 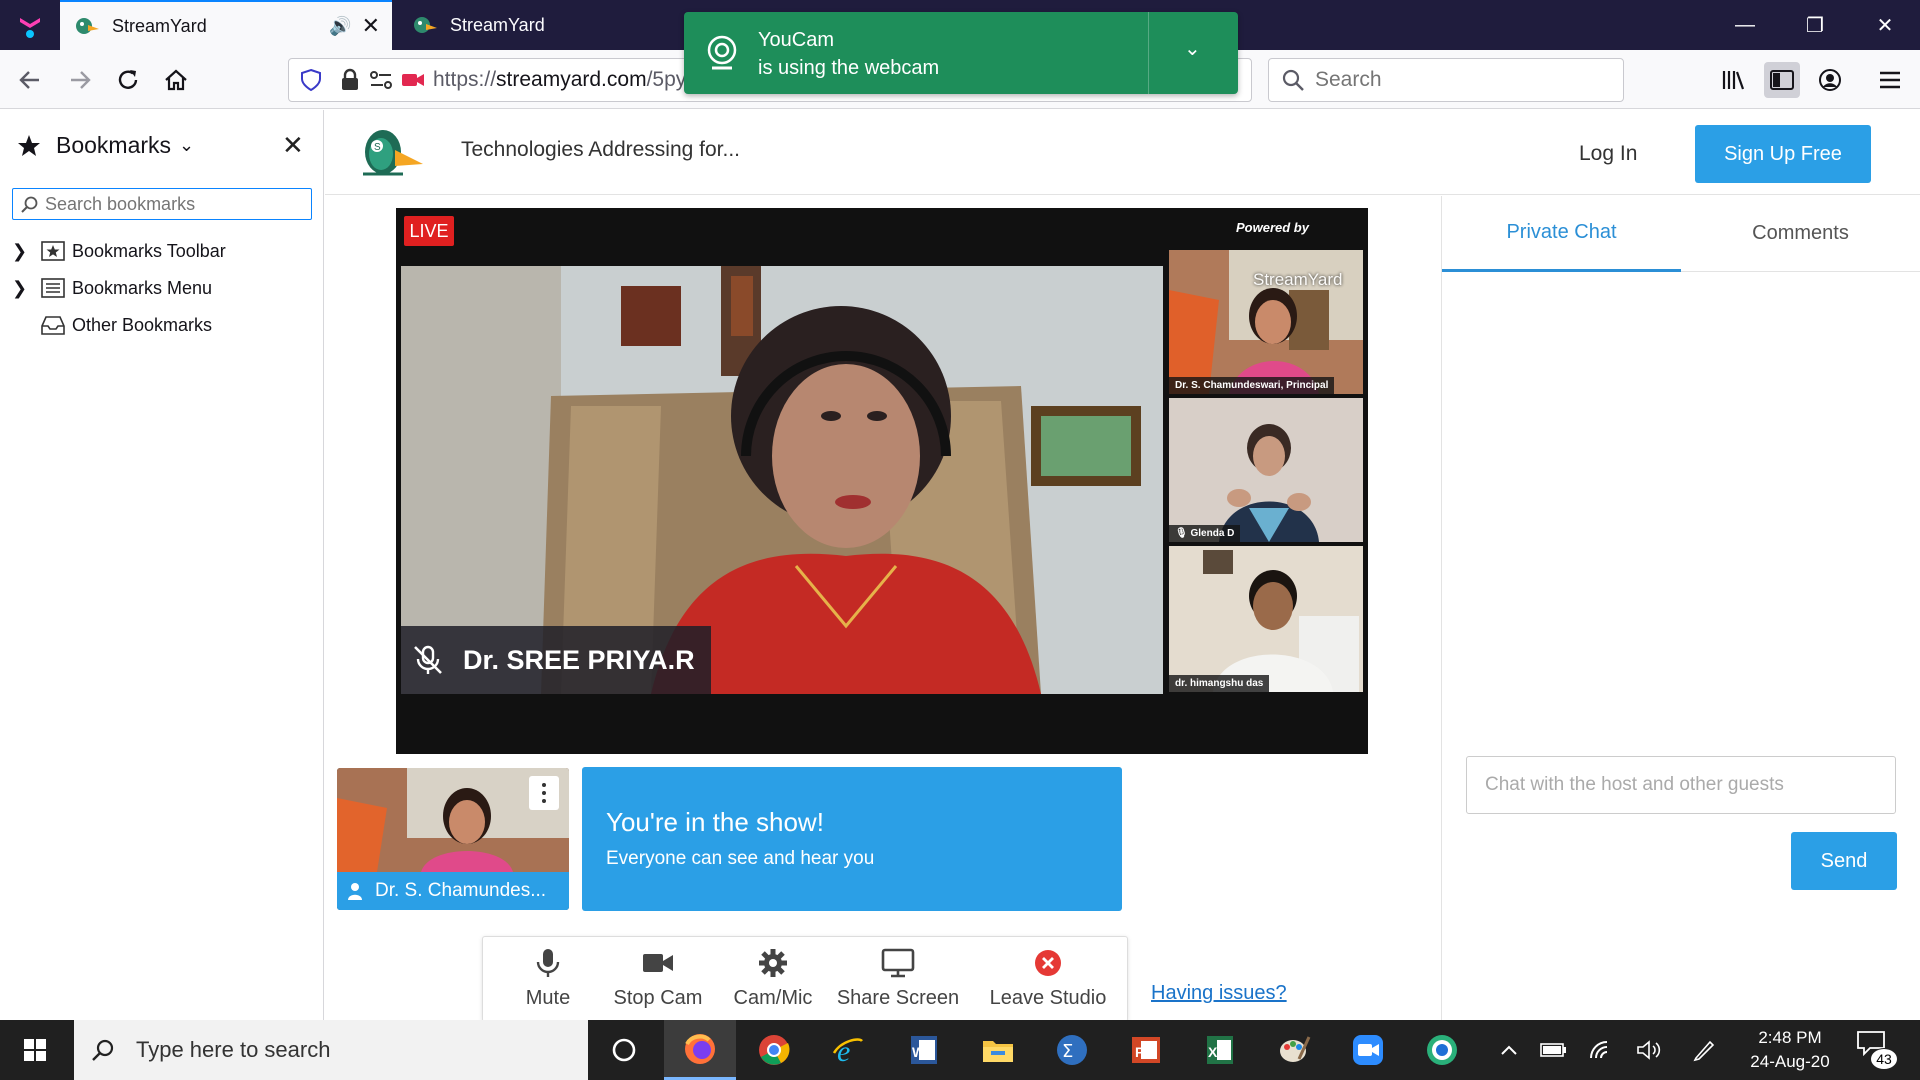 What do you see at coordinates (1067, 1051) in the screenshot?
I see `svg-text: Σ` at bounding box center [1067, 1051].